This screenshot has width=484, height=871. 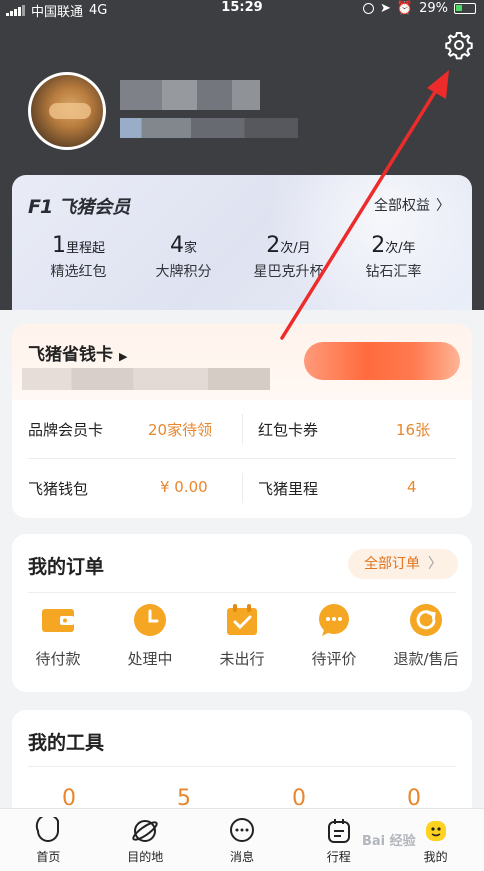 I want to click on coupons-value: 16张, so click(x=413, y=429).